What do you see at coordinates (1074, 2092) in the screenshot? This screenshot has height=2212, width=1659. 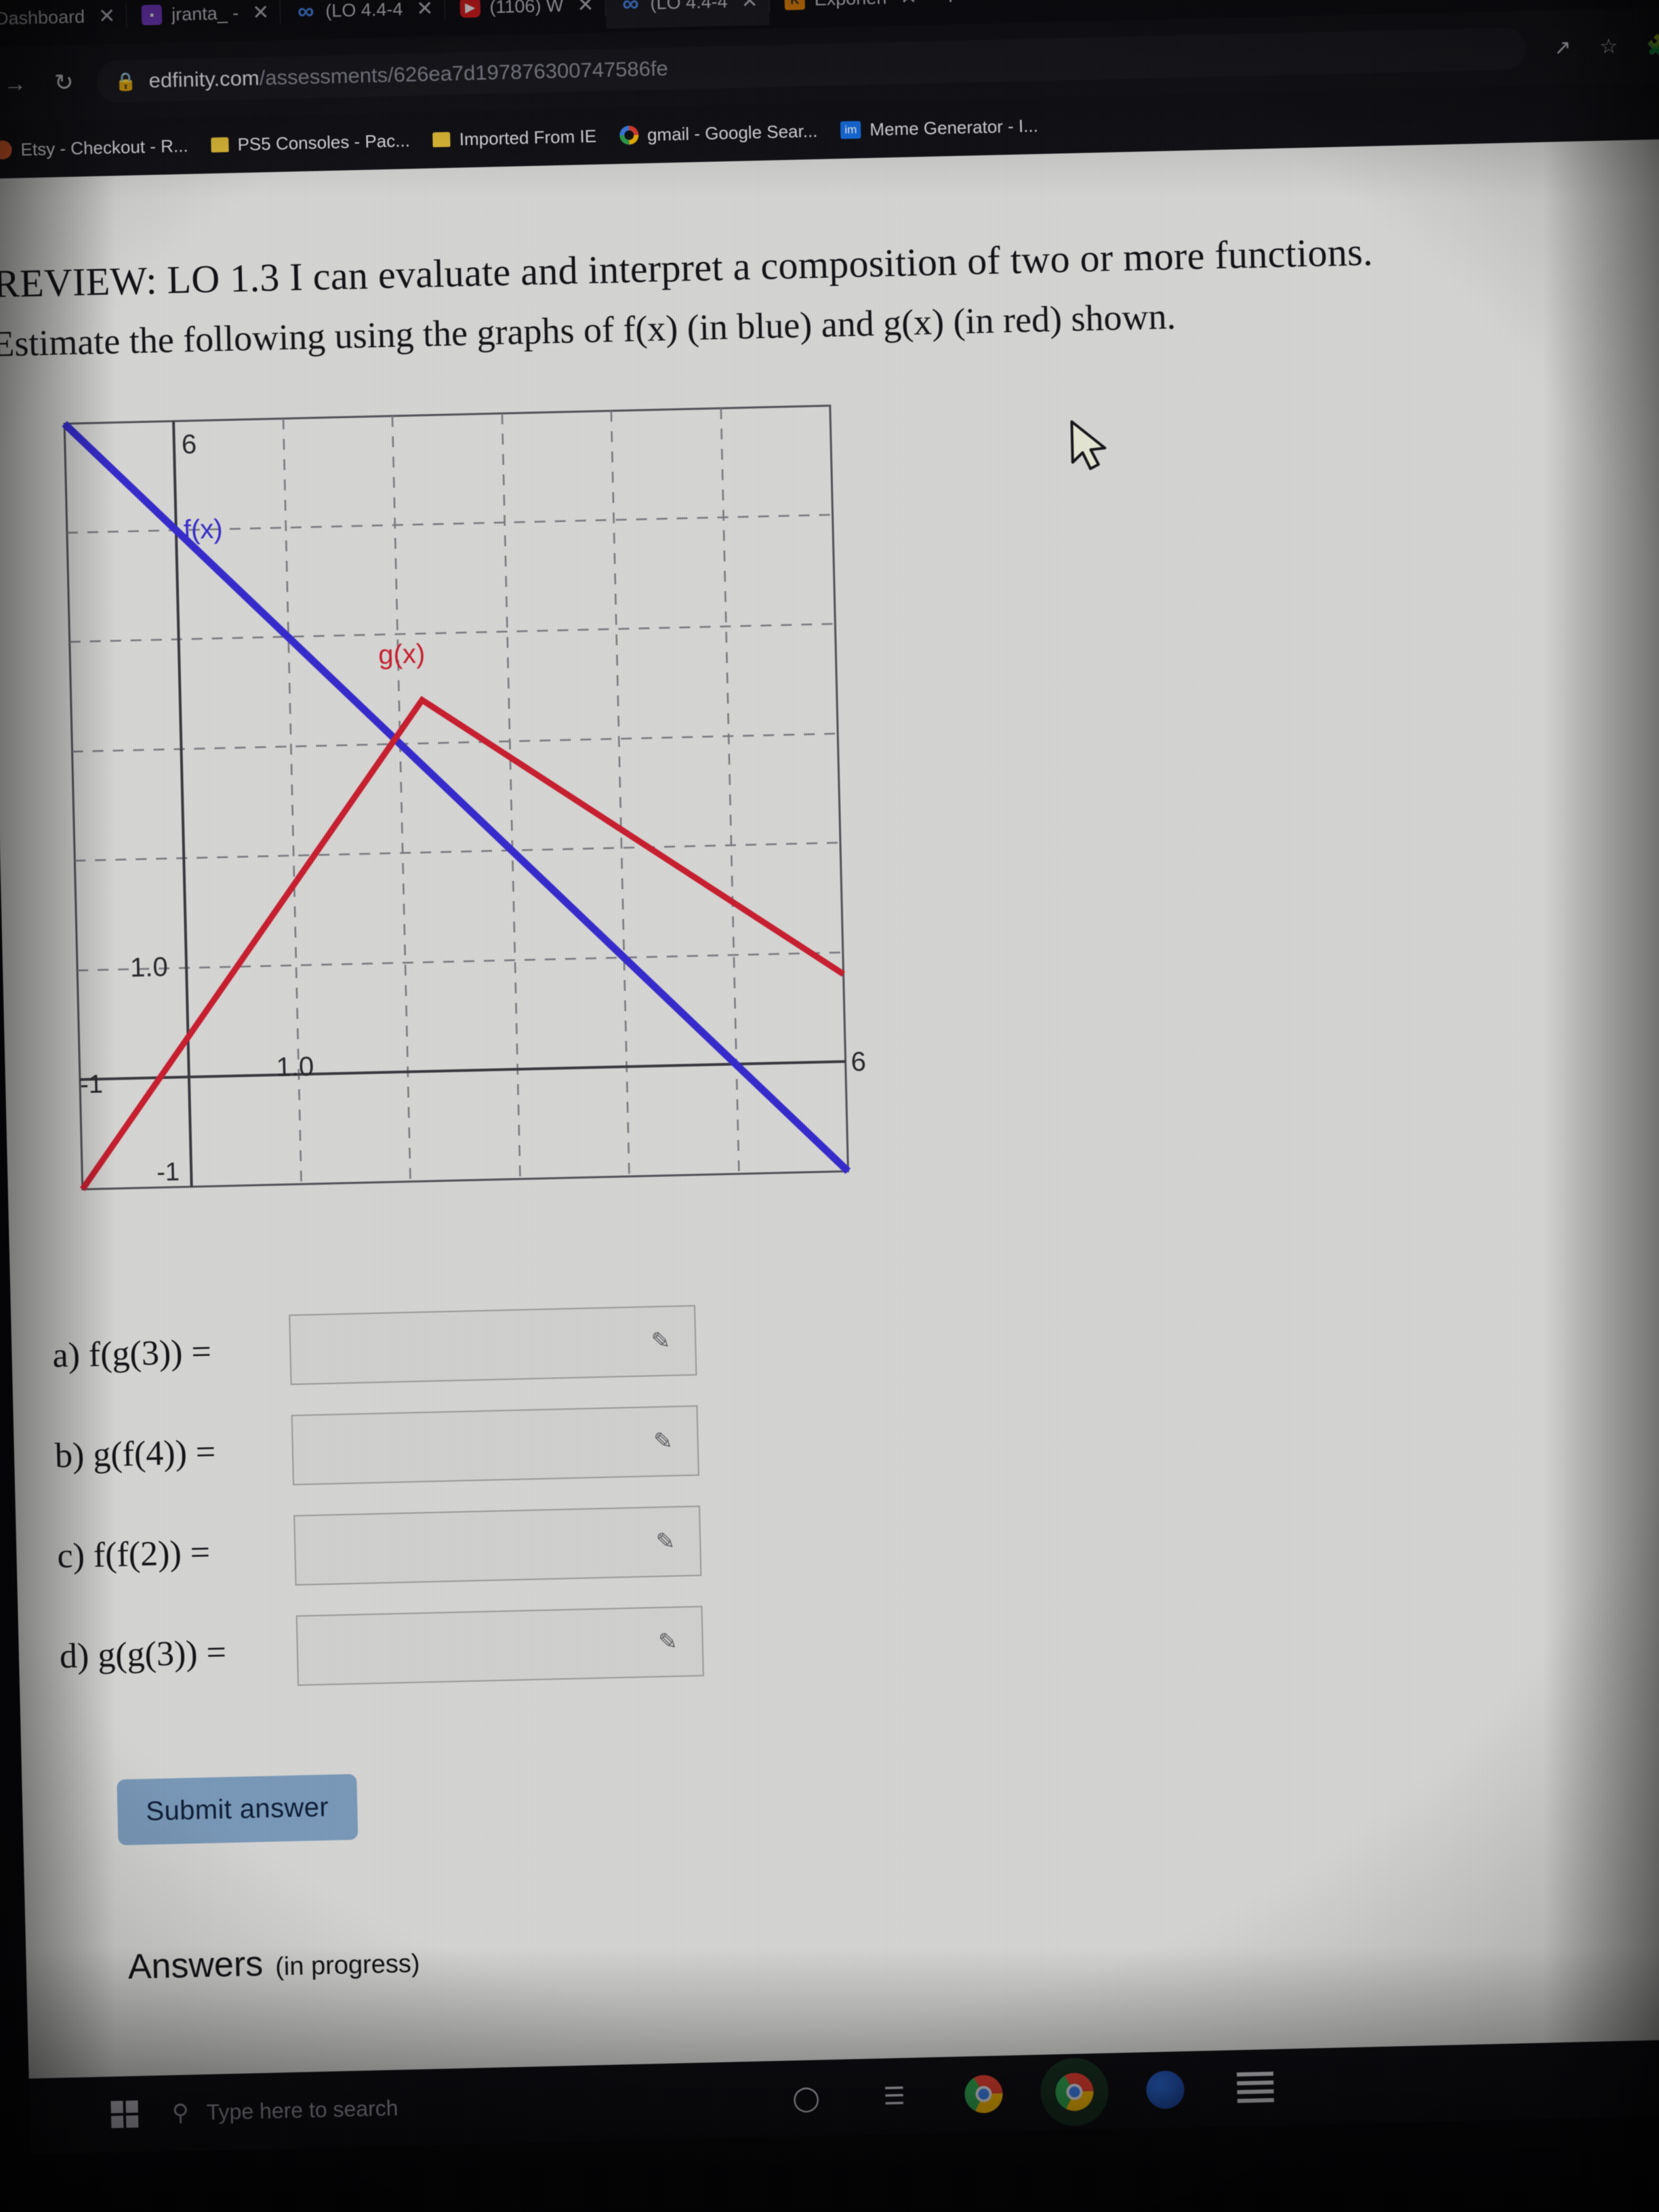 I see `chrome-active-icon` at bounding box center [1074, 2092].